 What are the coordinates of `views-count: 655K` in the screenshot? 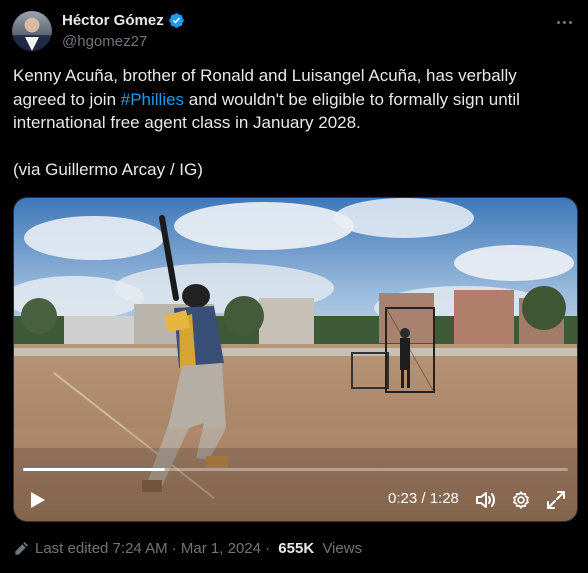 It's located at (296, 548).